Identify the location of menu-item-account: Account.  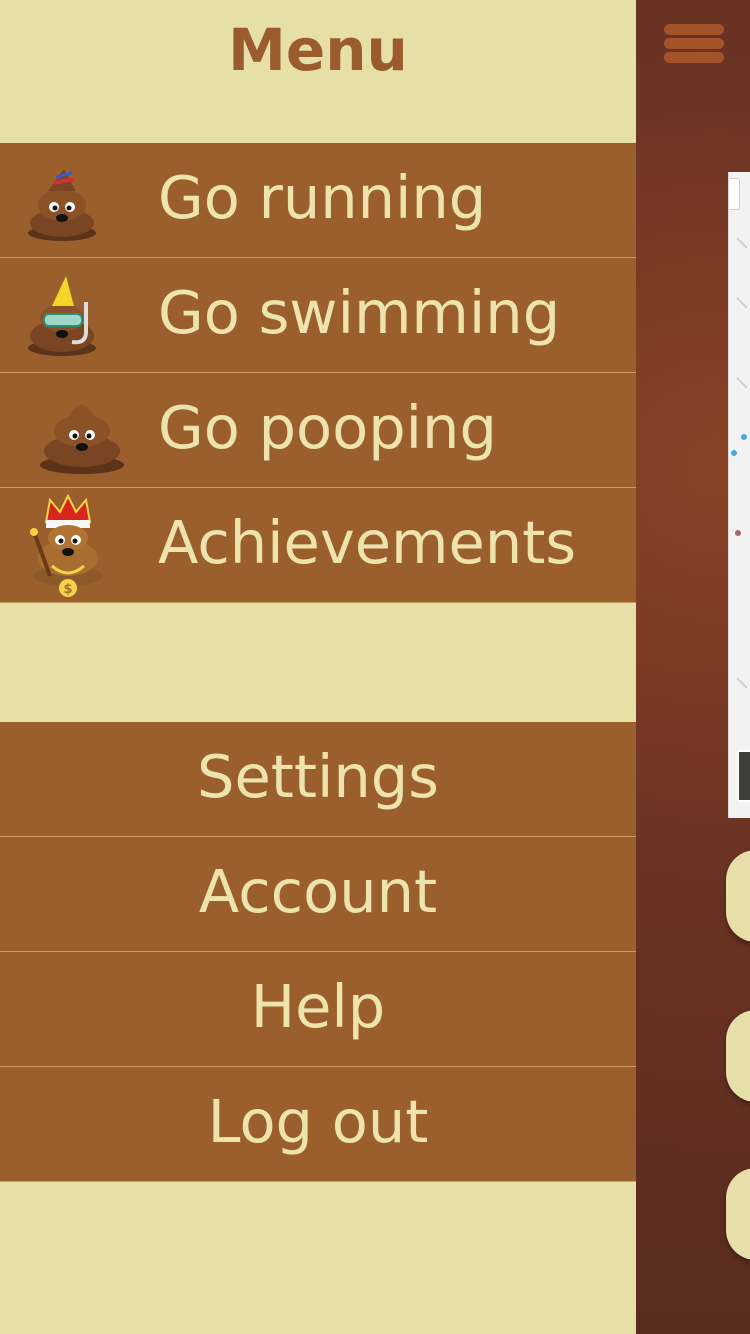
(318, 894).